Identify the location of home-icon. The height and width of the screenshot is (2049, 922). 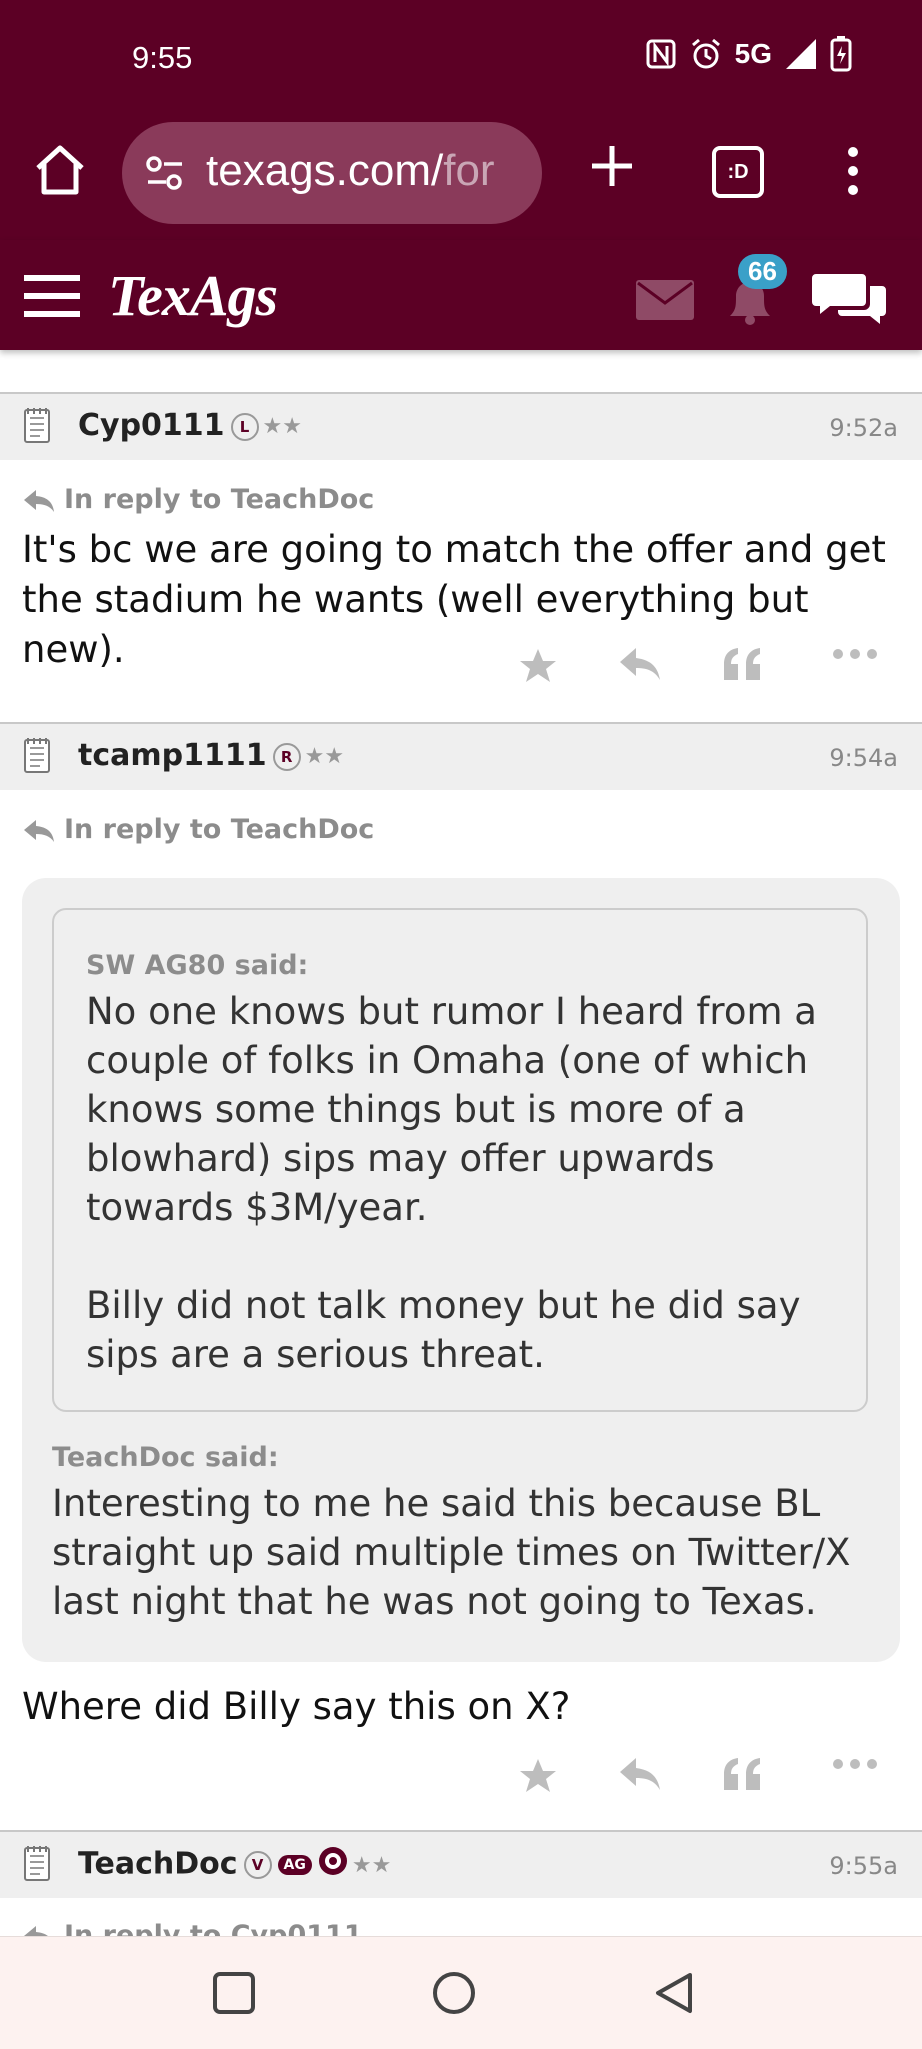
(62, 172).